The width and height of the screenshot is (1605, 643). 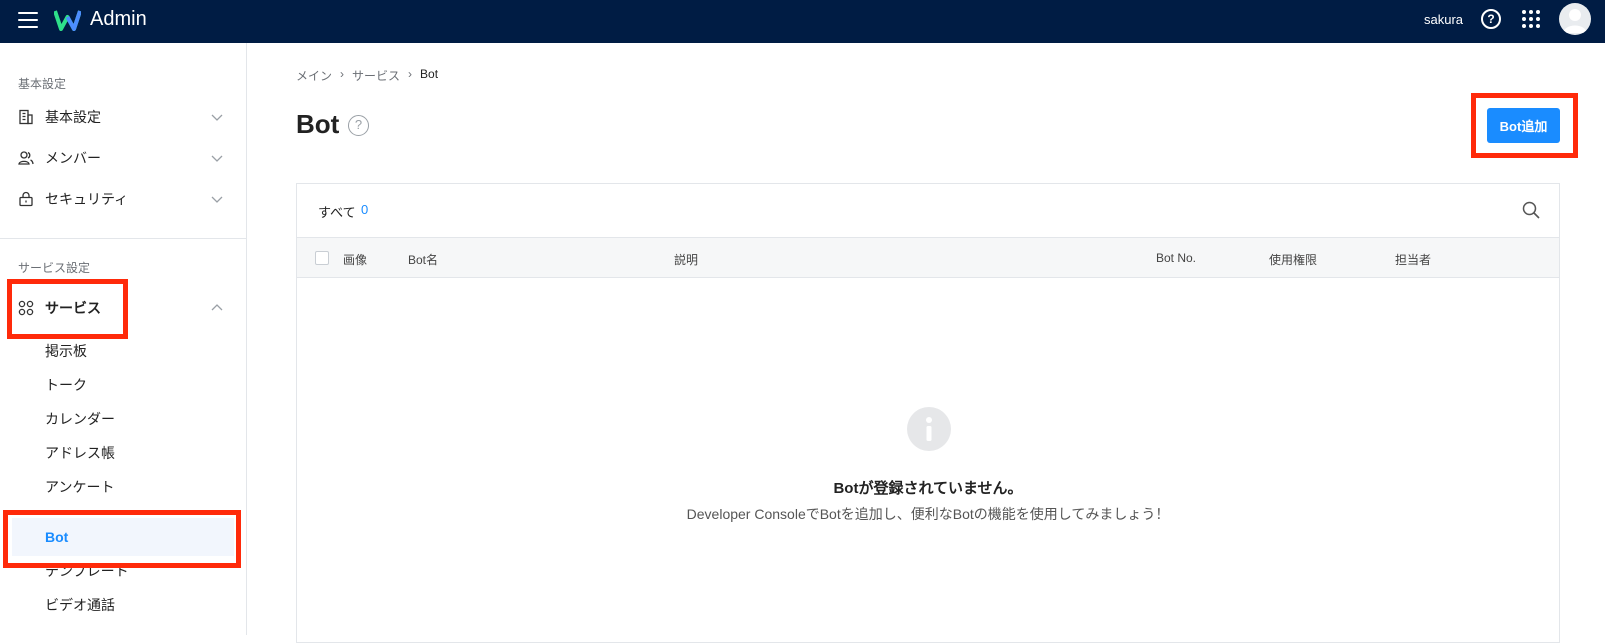 What do you see at coordinates (26, 199) in the screenshot?
I see `lock-icon` at bounding box center [26, 199].